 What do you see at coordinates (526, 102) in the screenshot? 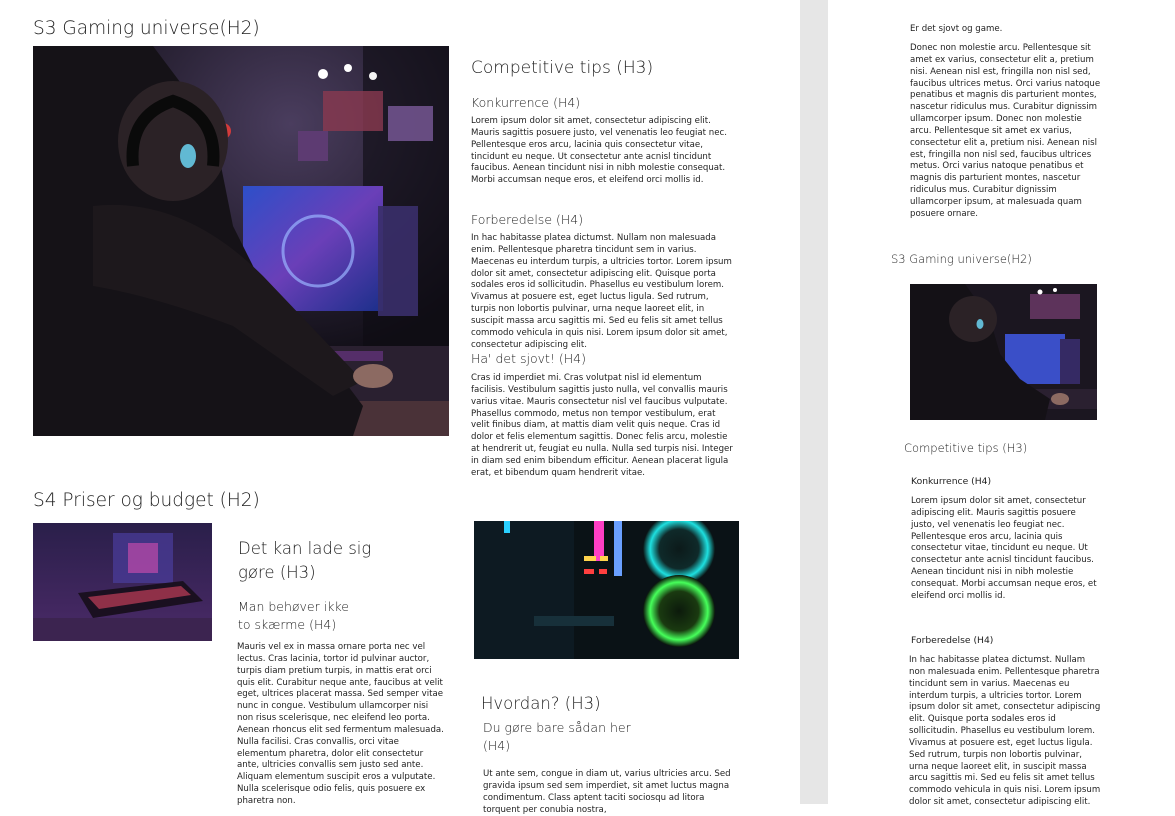
I see `konkurrence-heading: Konkurrence (H4)` at bounding box center [526, 102].